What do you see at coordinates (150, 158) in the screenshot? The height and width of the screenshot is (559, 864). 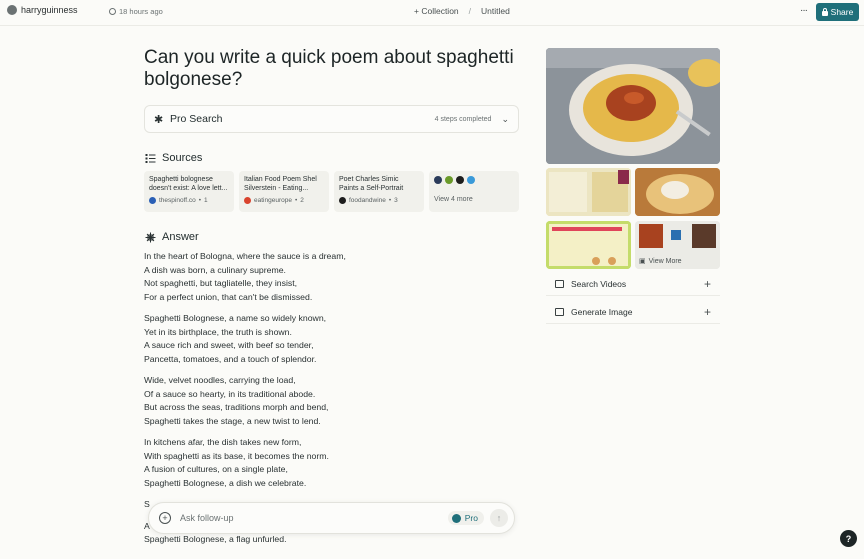 I see `sources-icon` at bounding box center [150, 158].